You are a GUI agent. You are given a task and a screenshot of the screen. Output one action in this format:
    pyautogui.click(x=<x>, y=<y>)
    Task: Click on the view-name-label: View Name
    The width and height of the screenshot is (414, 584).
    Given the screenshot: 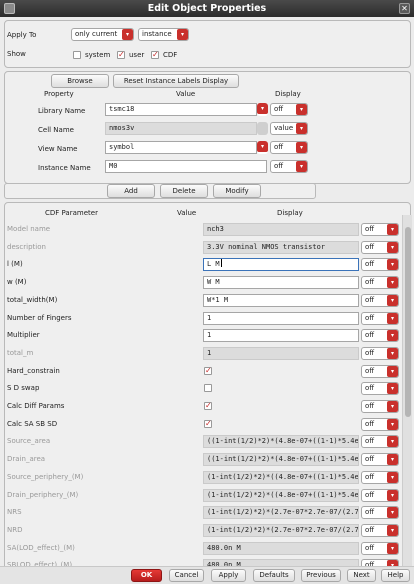 What is the action you would take?
    pyautogui.click(x=58, y=149)
    